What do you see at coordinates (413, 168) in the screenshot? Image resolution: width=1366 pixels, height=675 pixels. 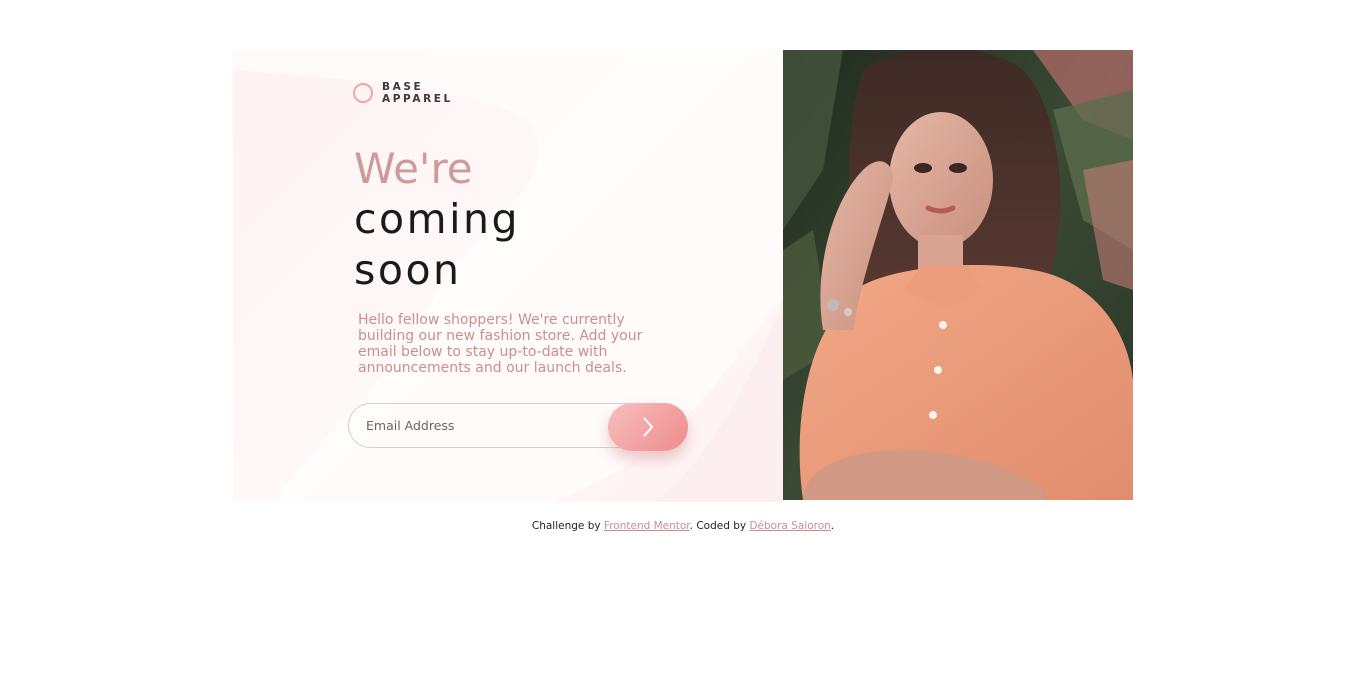 I see `headline-light: We're` at bounding box center [413, 168].